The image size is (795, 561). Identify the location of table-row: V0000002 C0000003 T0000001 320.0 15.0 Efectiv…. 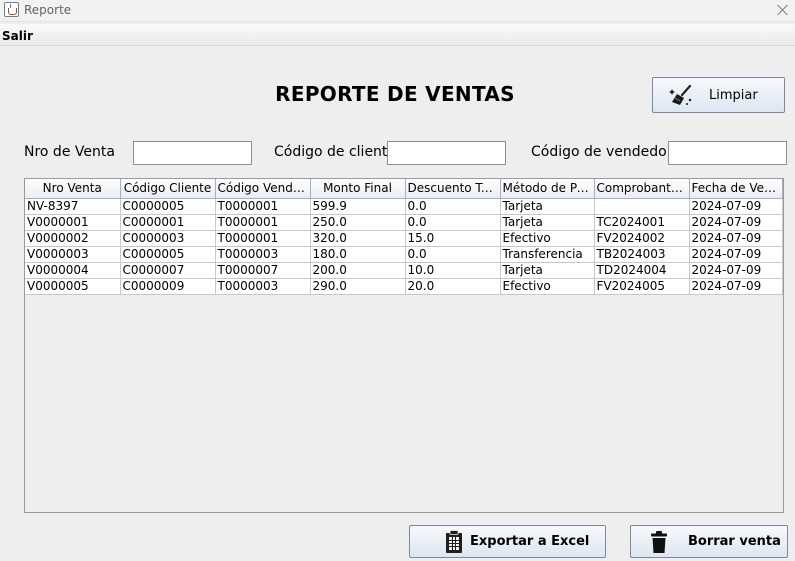
(404, 238).